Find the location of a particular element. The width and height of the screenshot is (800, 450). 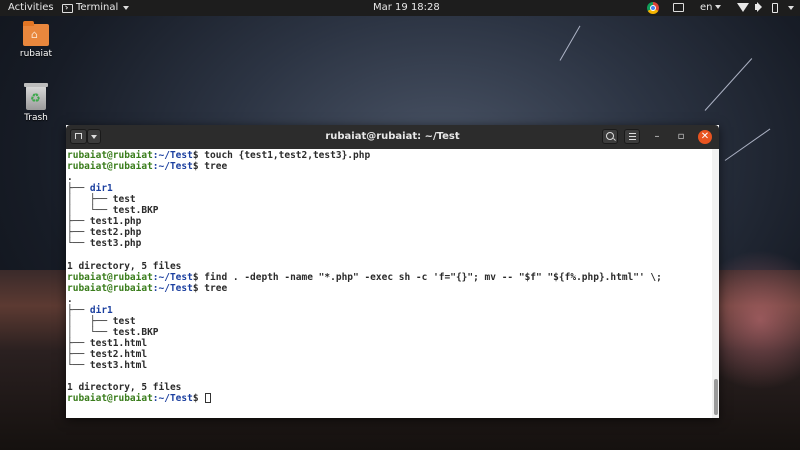

desktop-icon-label: rubaiat is located at coordinates (36, 54).